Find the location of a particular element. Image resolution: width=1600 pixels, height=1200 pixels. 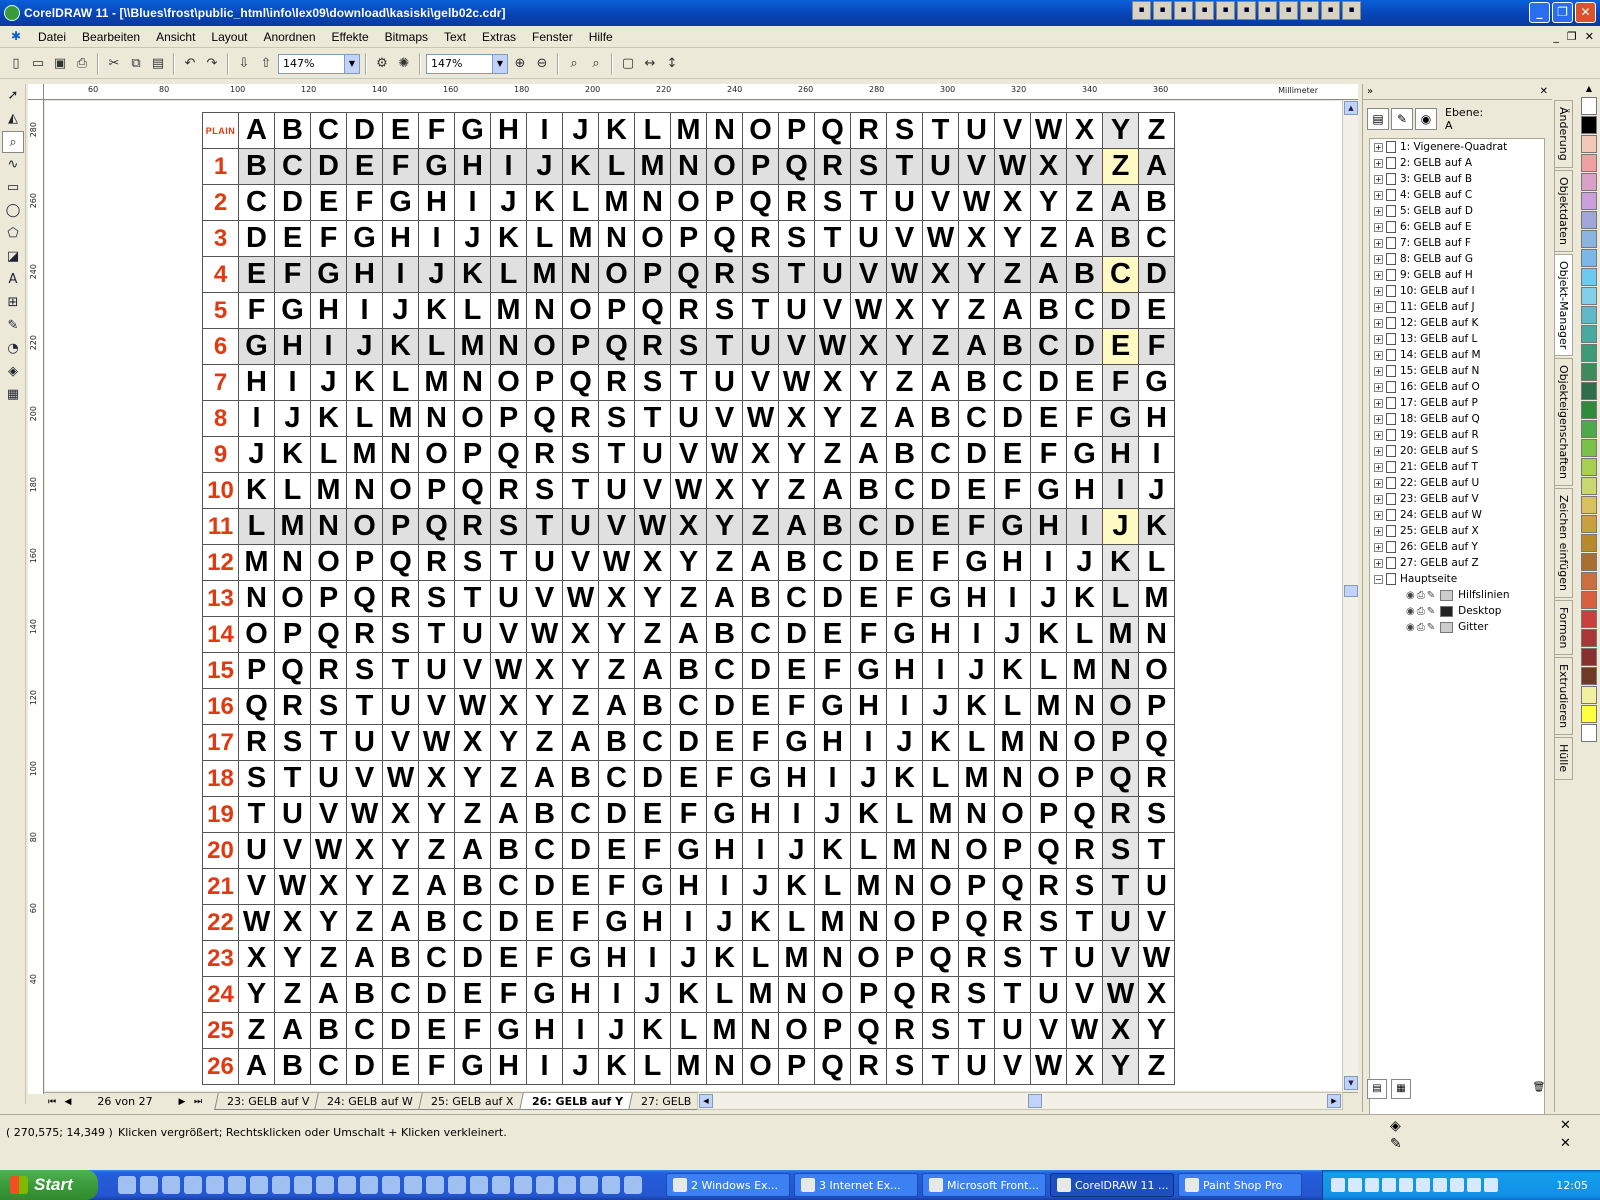

show-properties-icon: ▤ is located at coordinates (1378, 119).